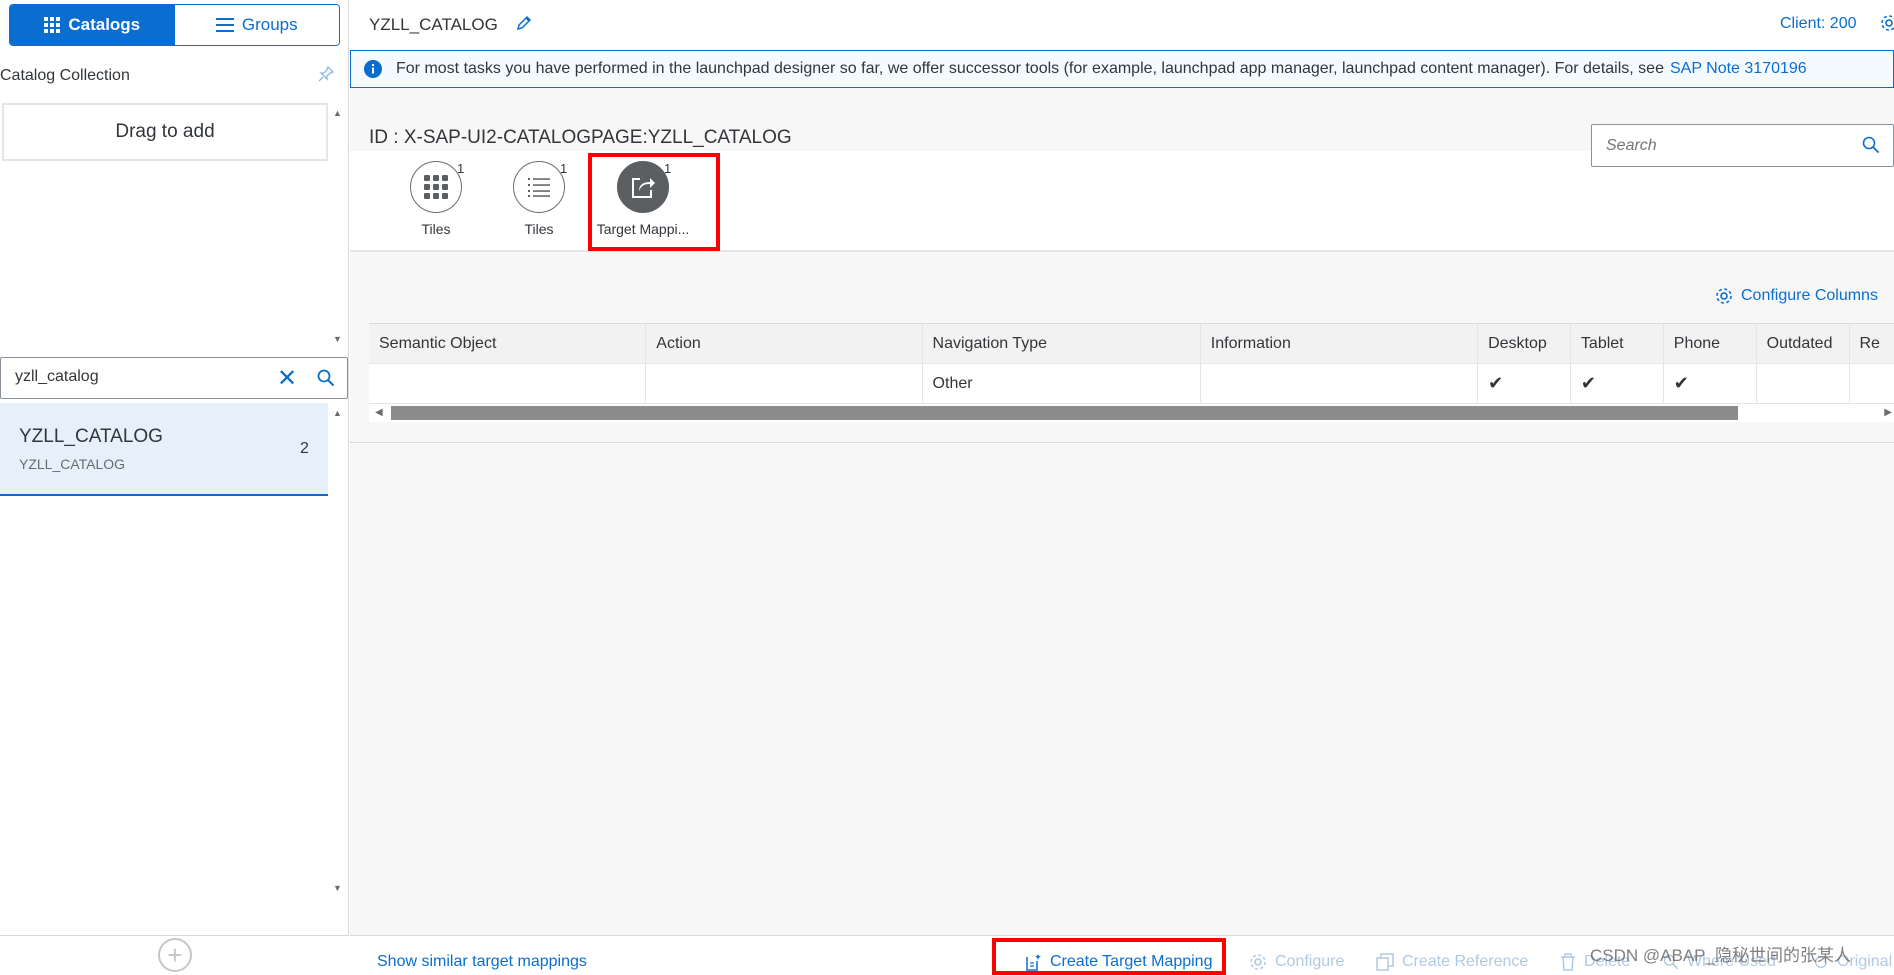 Image resolution: width=1894 pixels, height=975 pixels. I want to click on plus-icon: +, so click(175, 954).